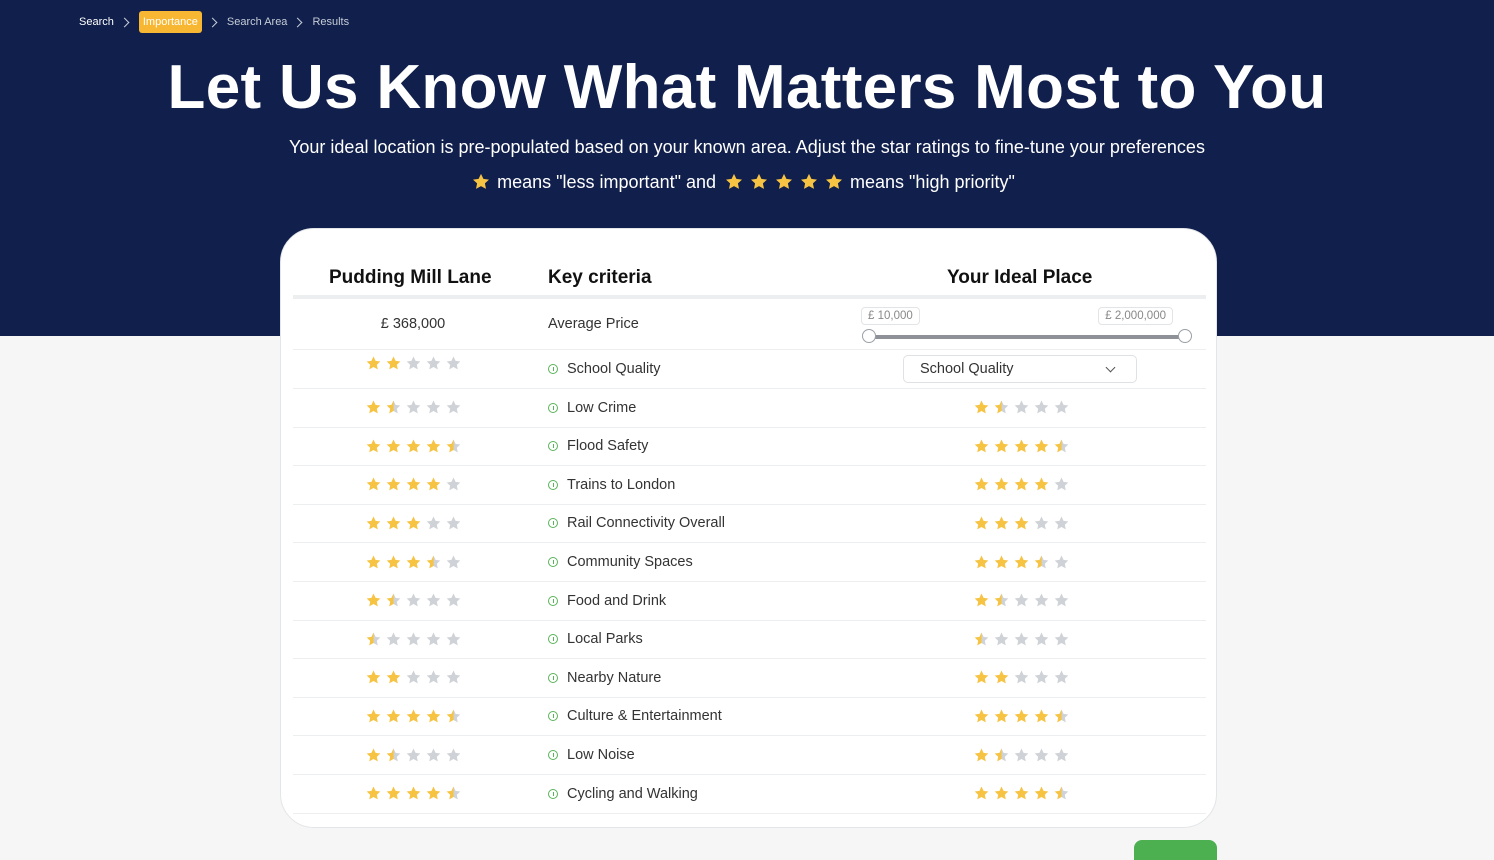  Describe the element at coordinates (890, 316) in the screenshot. I see `price-min-field: £ 10,000` at that location.